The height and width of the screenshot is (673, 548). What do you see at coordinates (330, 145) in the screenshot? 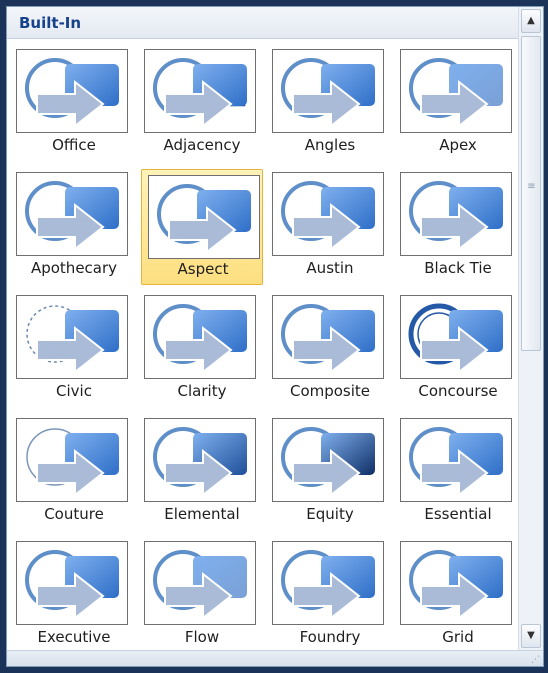
I see `theme-label: Angles` at bounding box center [330, 145].